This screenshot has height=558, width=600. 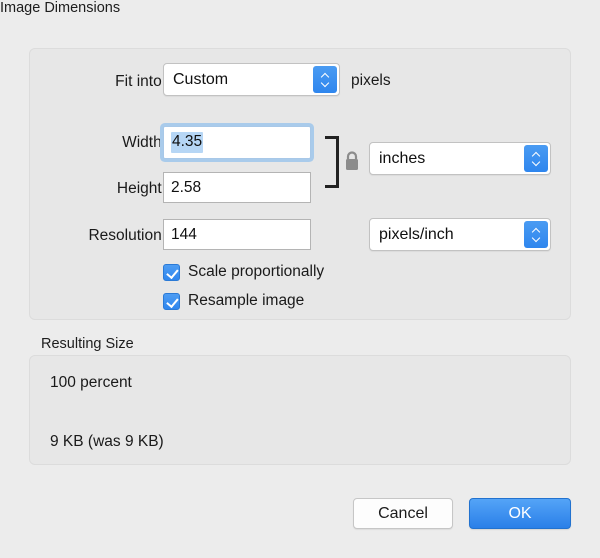 What do you see at coordinates (107, 441) in the screenshot?
I see `resulting-filesize-text: 9 KB (was 9 KB)` at bounding box center [107, 441].